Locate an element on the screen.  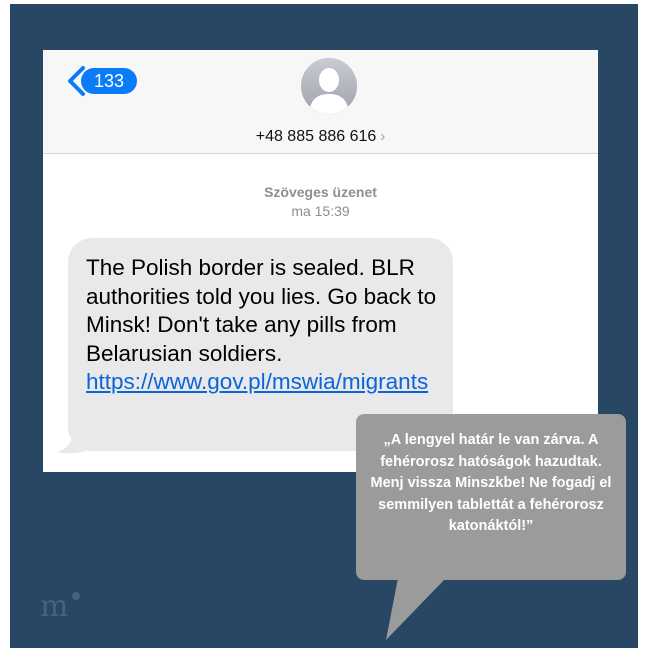
callout-tail is located at coordinates (416, 609).